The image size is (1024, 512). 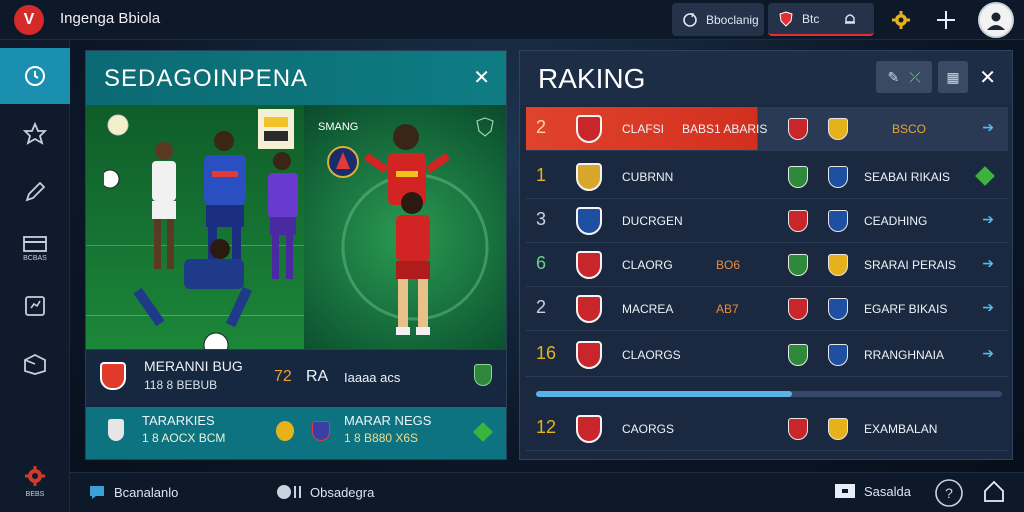 I want to click on team-right-label: CEADHING, so click(x=896, y=221).